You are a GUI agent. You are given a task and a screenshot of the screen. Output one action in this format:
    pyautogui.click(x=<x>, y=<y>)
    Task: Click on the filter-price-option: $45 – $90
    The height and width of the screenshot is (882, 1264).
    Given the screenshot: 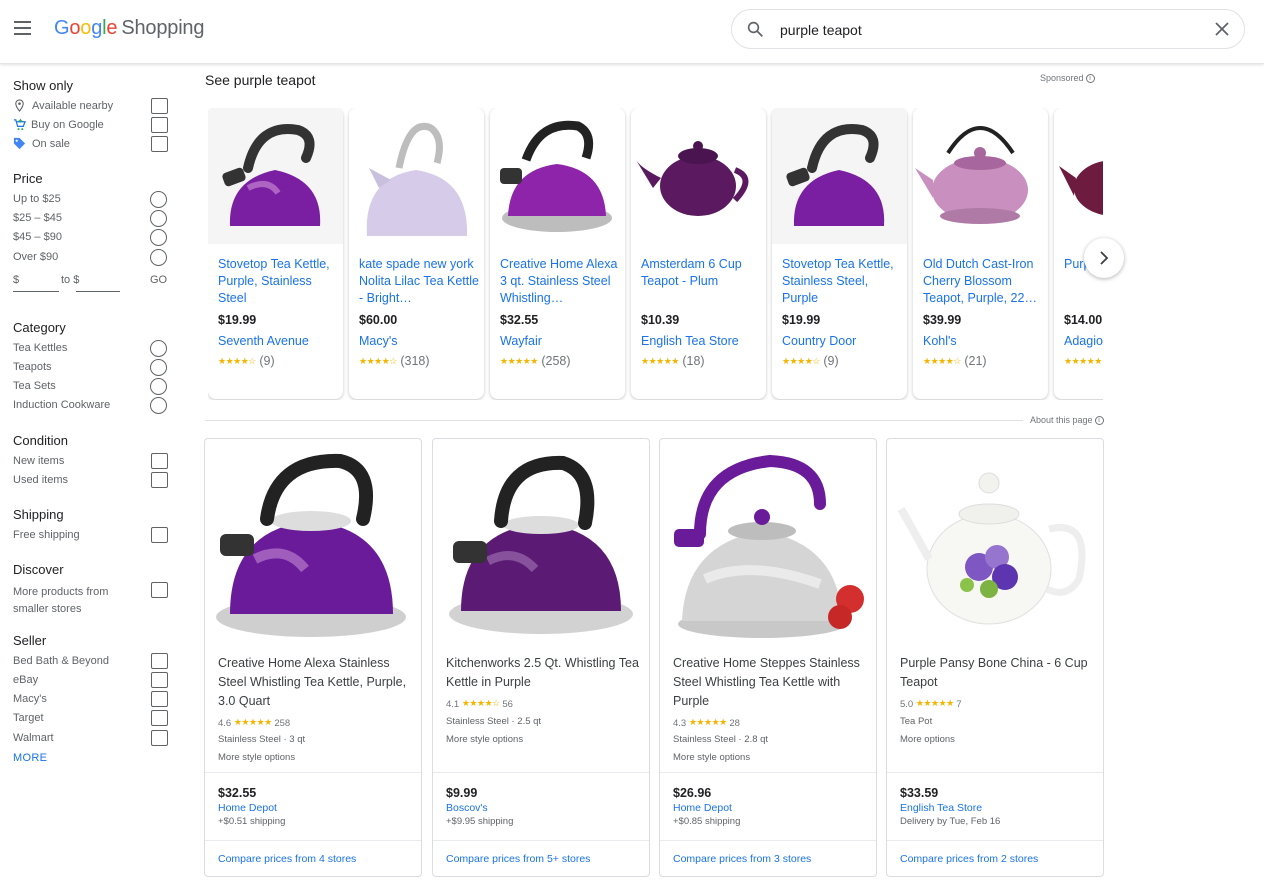 What is the action you would take?
    pyautogui.click(x=90, y=238)
    